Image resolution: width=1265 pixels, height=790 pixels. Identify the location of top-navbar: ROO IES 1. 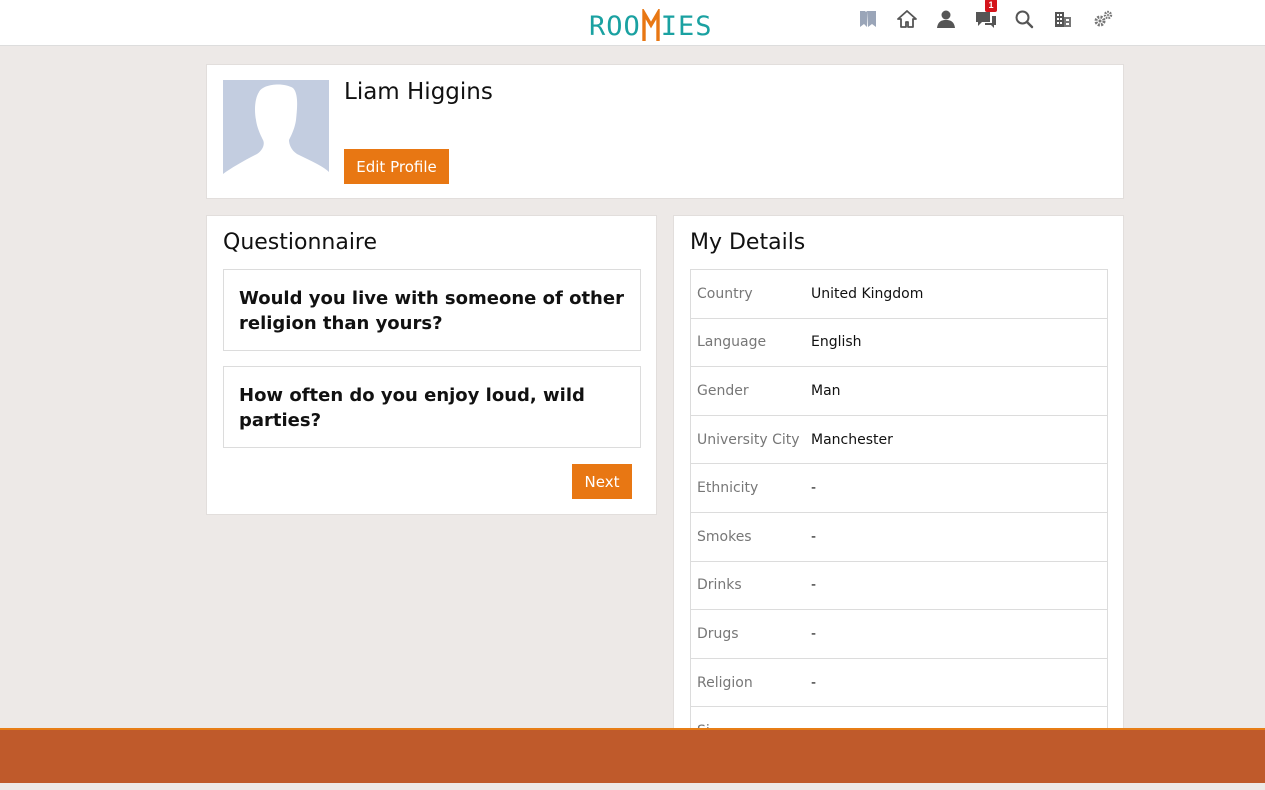
(632, 23).